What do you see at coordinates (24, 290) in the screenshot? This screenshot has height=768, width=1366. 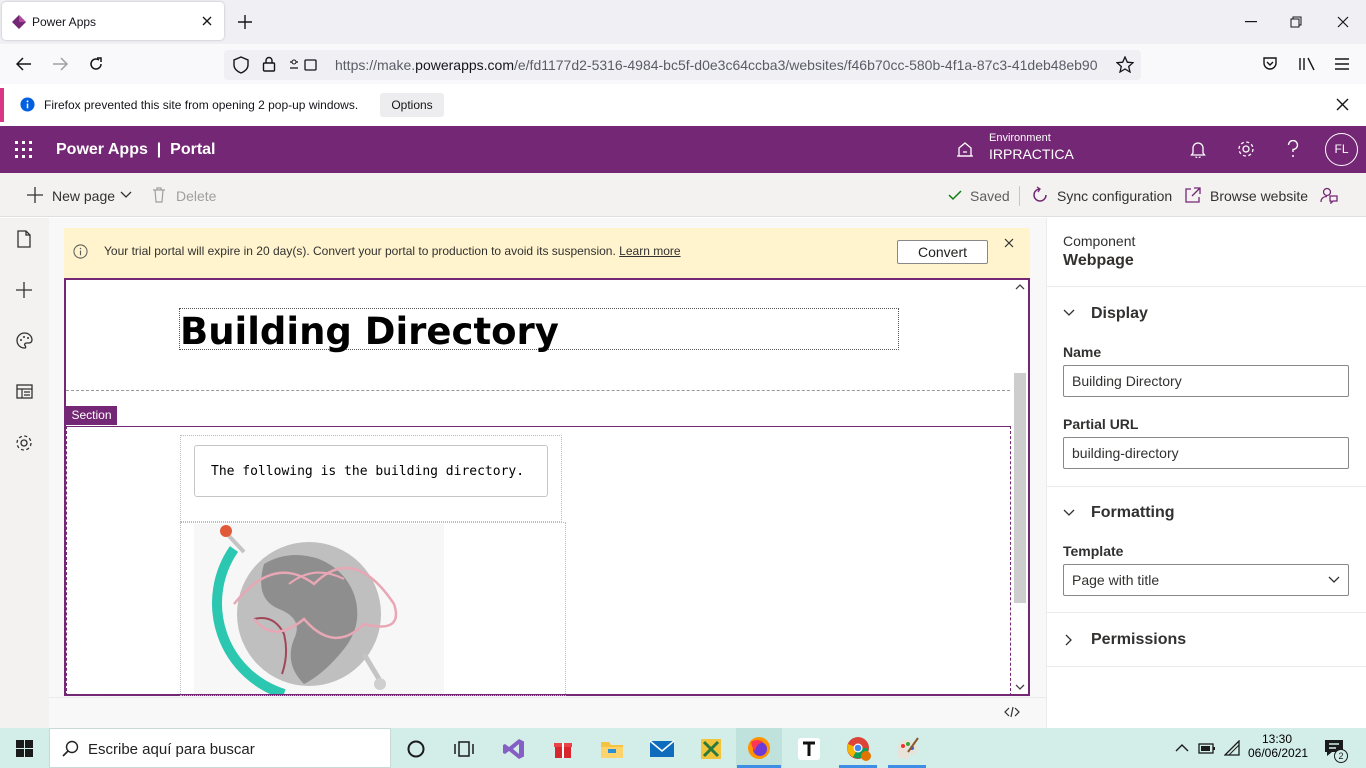 I see `add-component-icon` at bounding box center [24, 290].